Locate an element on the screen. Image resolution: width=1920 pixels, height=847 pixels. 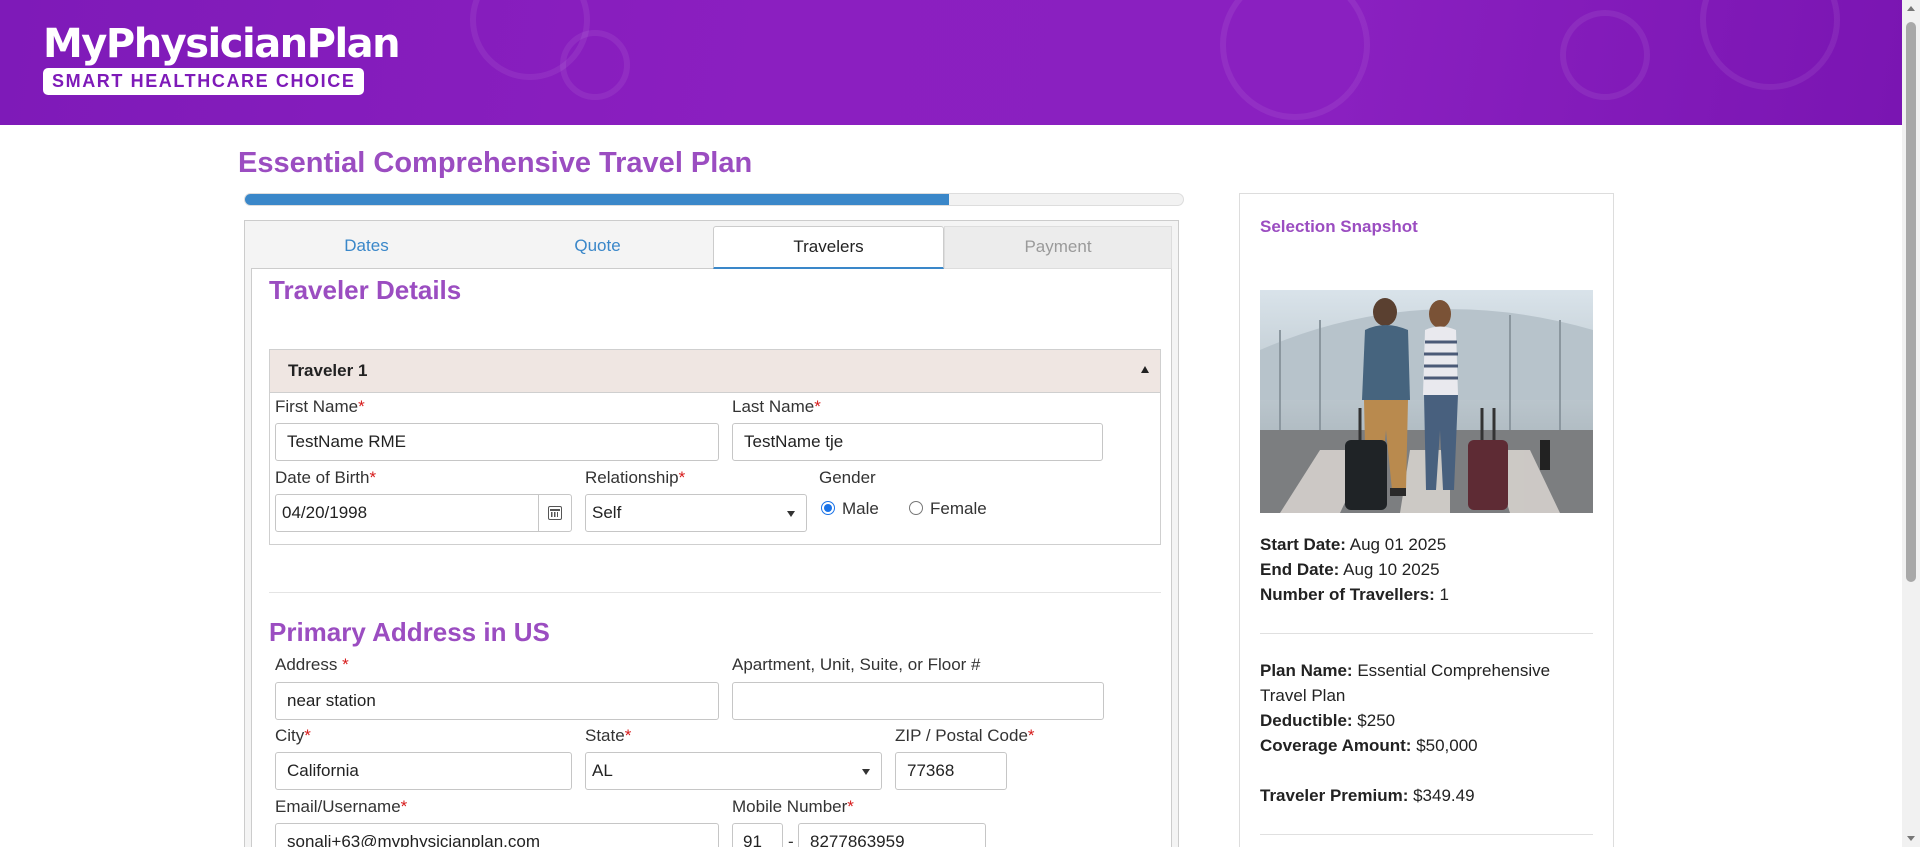
email-input: sonali+63@myphysicianplan.com is located at coordinates (497, 835).